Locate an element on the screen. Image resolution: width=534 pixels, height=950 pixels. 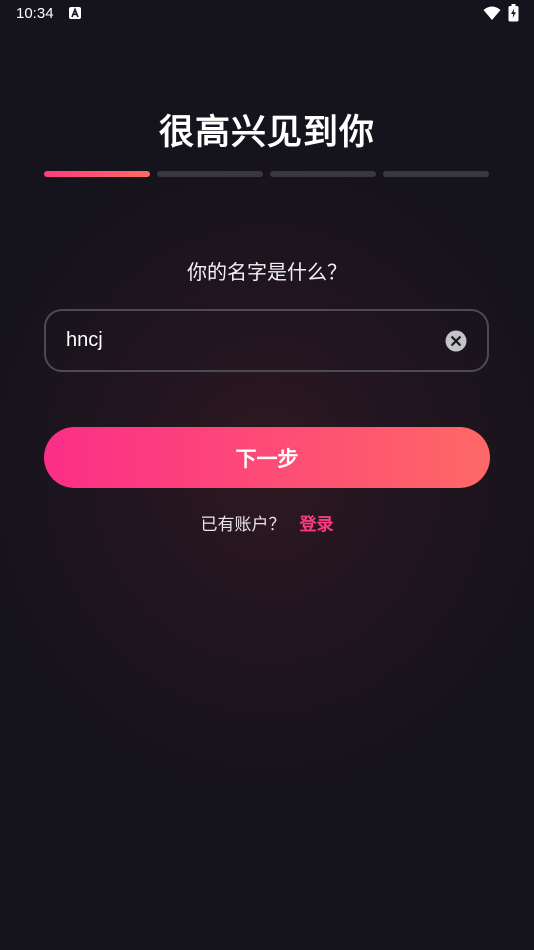
name-field is located at coordinates (266, 340).